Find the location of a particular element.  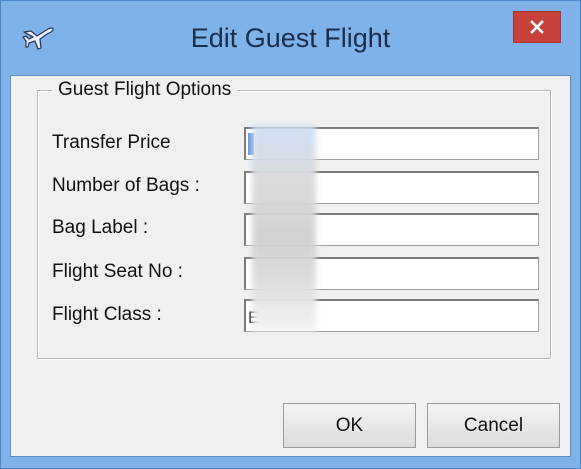

flight-class-label: Flight Class : is located at coordinates (107, 314).